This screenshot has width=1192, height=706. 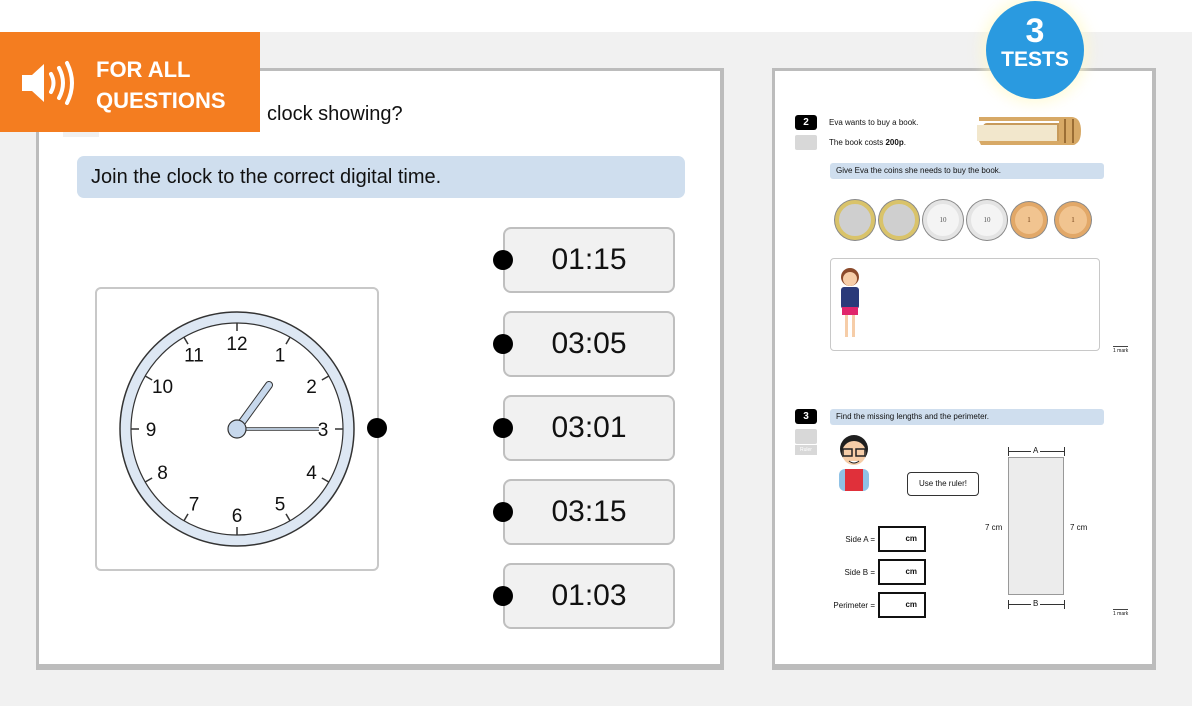 I want to click on clock-numeral: 3, so click(x=323, y=430).